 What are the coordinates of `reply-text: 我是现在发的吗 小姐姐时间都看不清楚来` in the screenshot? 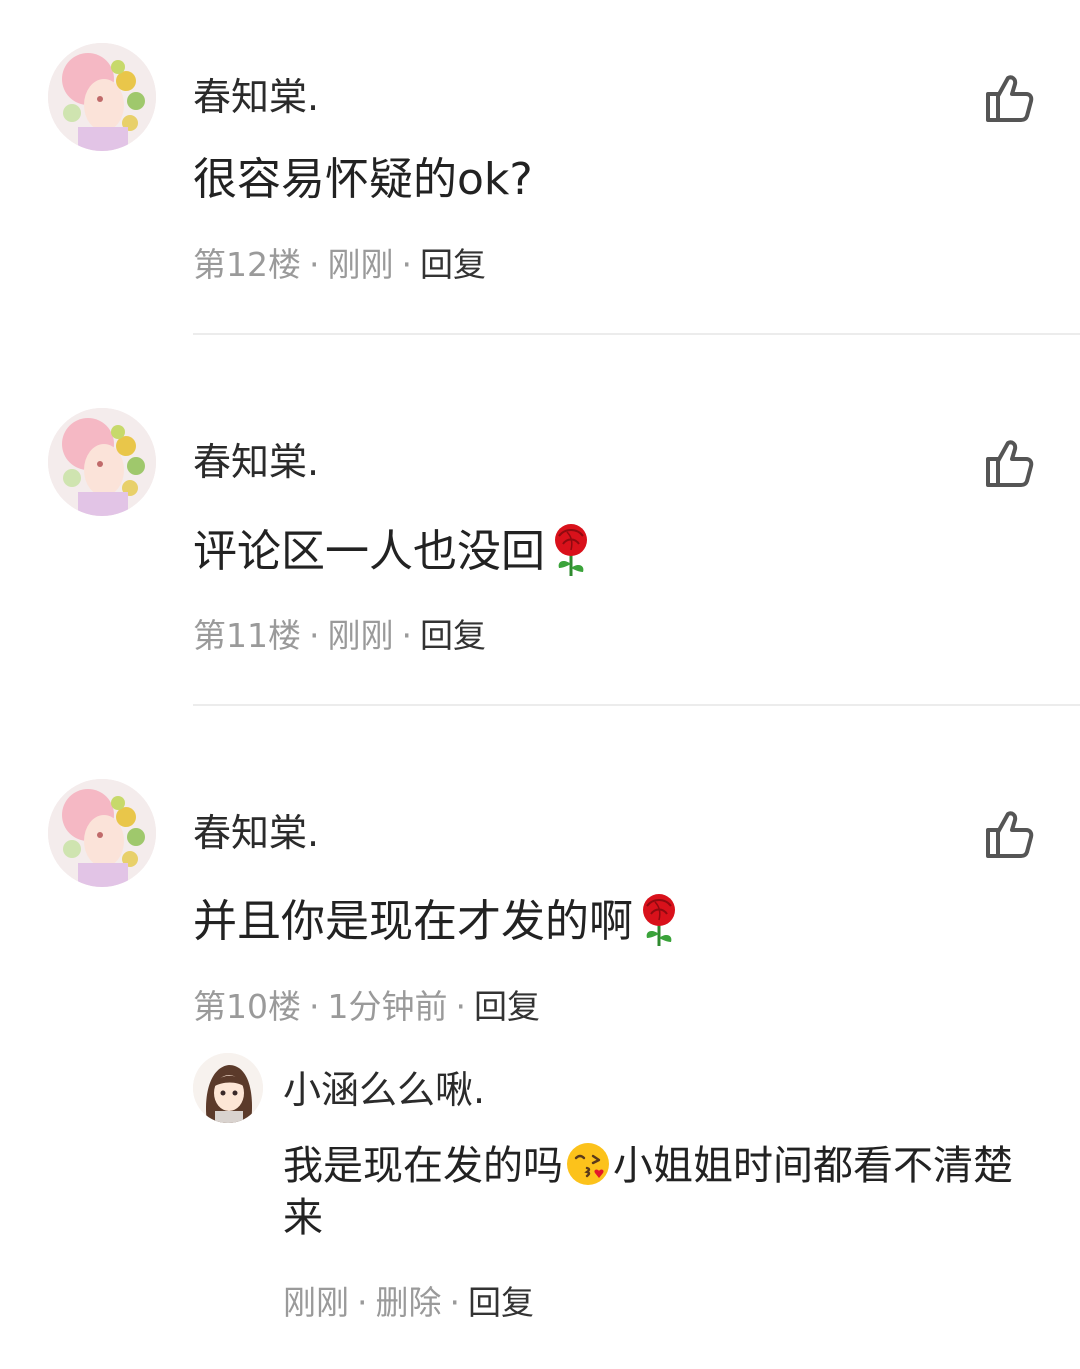 It's located at (653, 1192).